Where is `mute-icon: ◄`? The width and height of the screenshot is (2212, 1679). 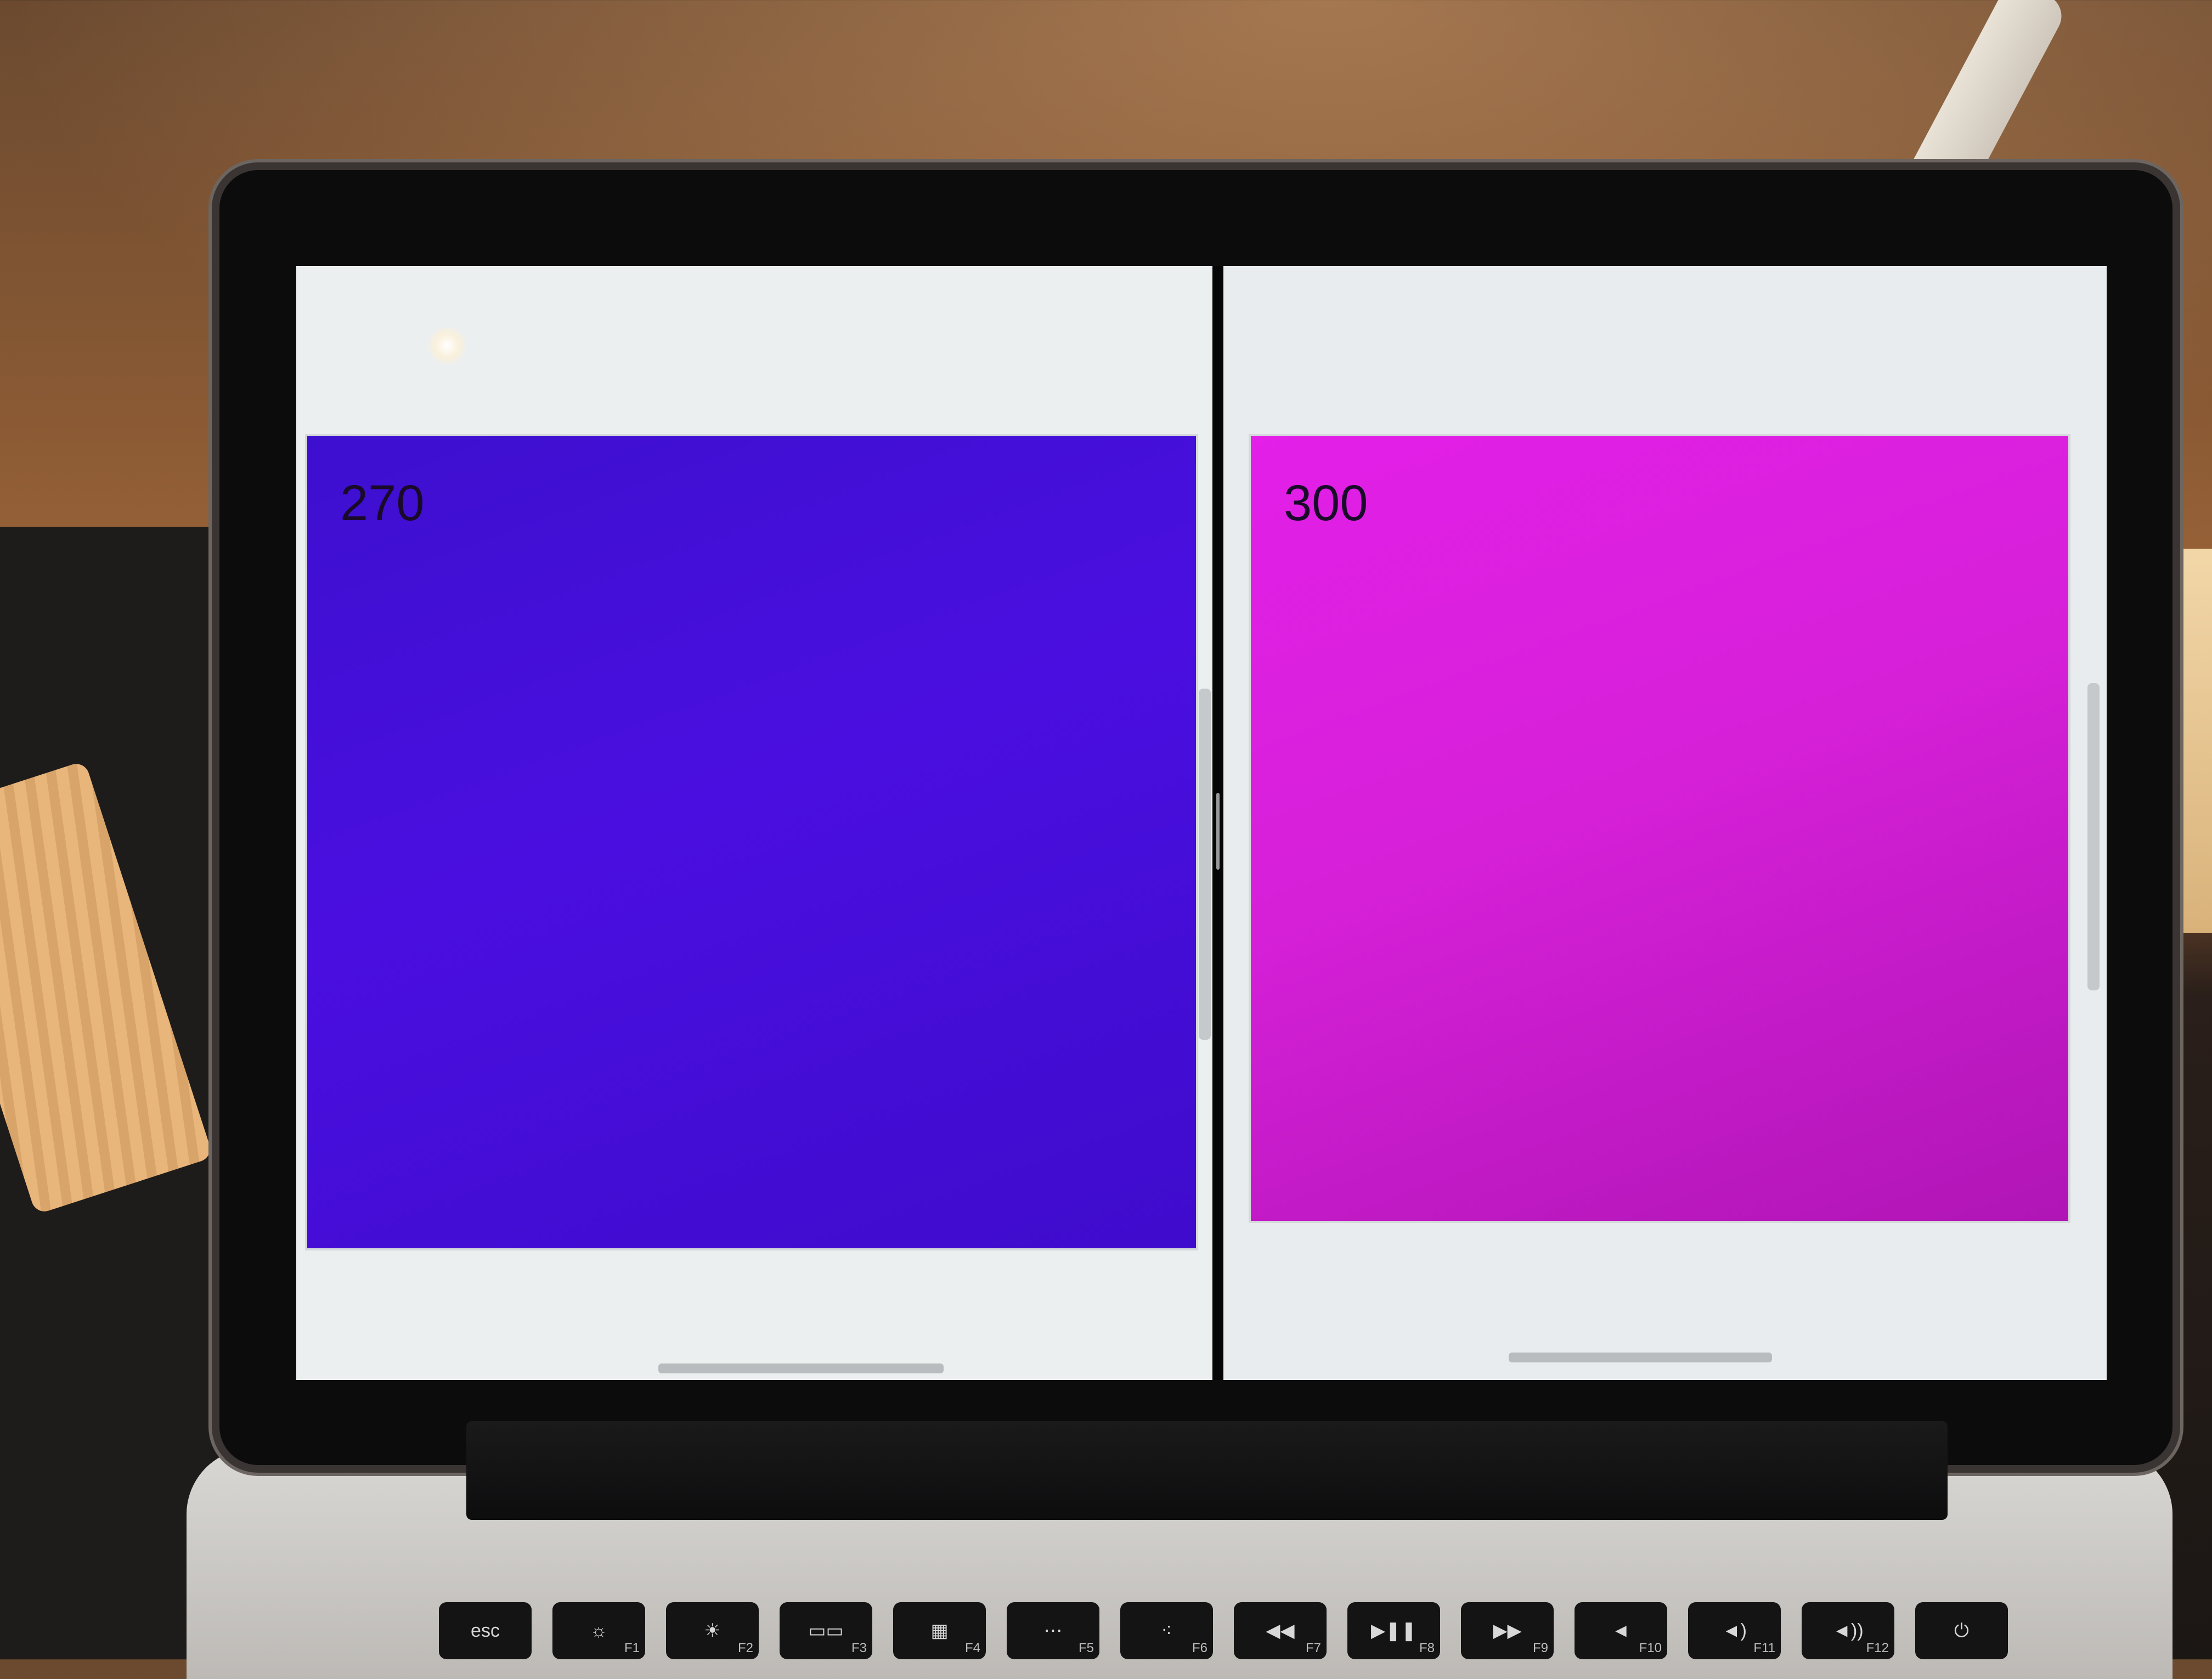 mute-icon: ◄ is located at coordinates (1620, 1631).